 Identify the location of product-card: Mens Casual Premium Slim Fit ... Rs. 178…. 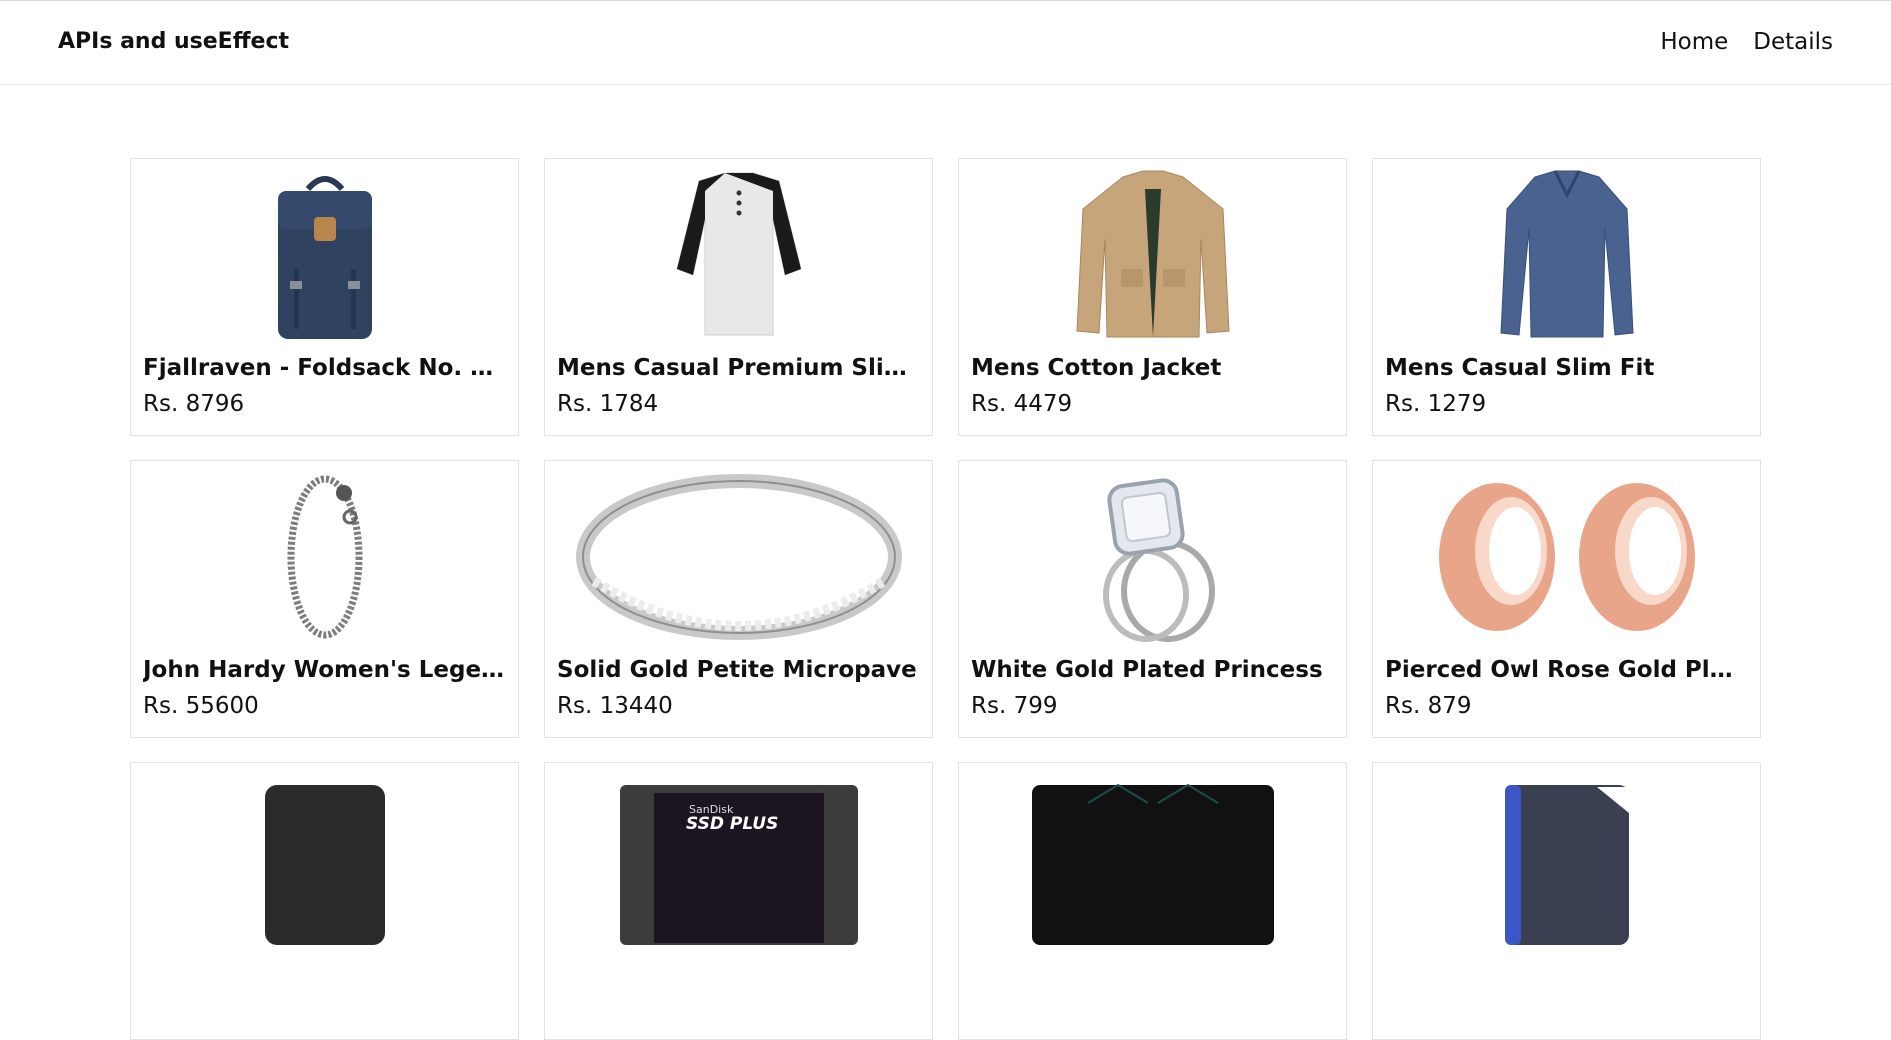
(738, 297).